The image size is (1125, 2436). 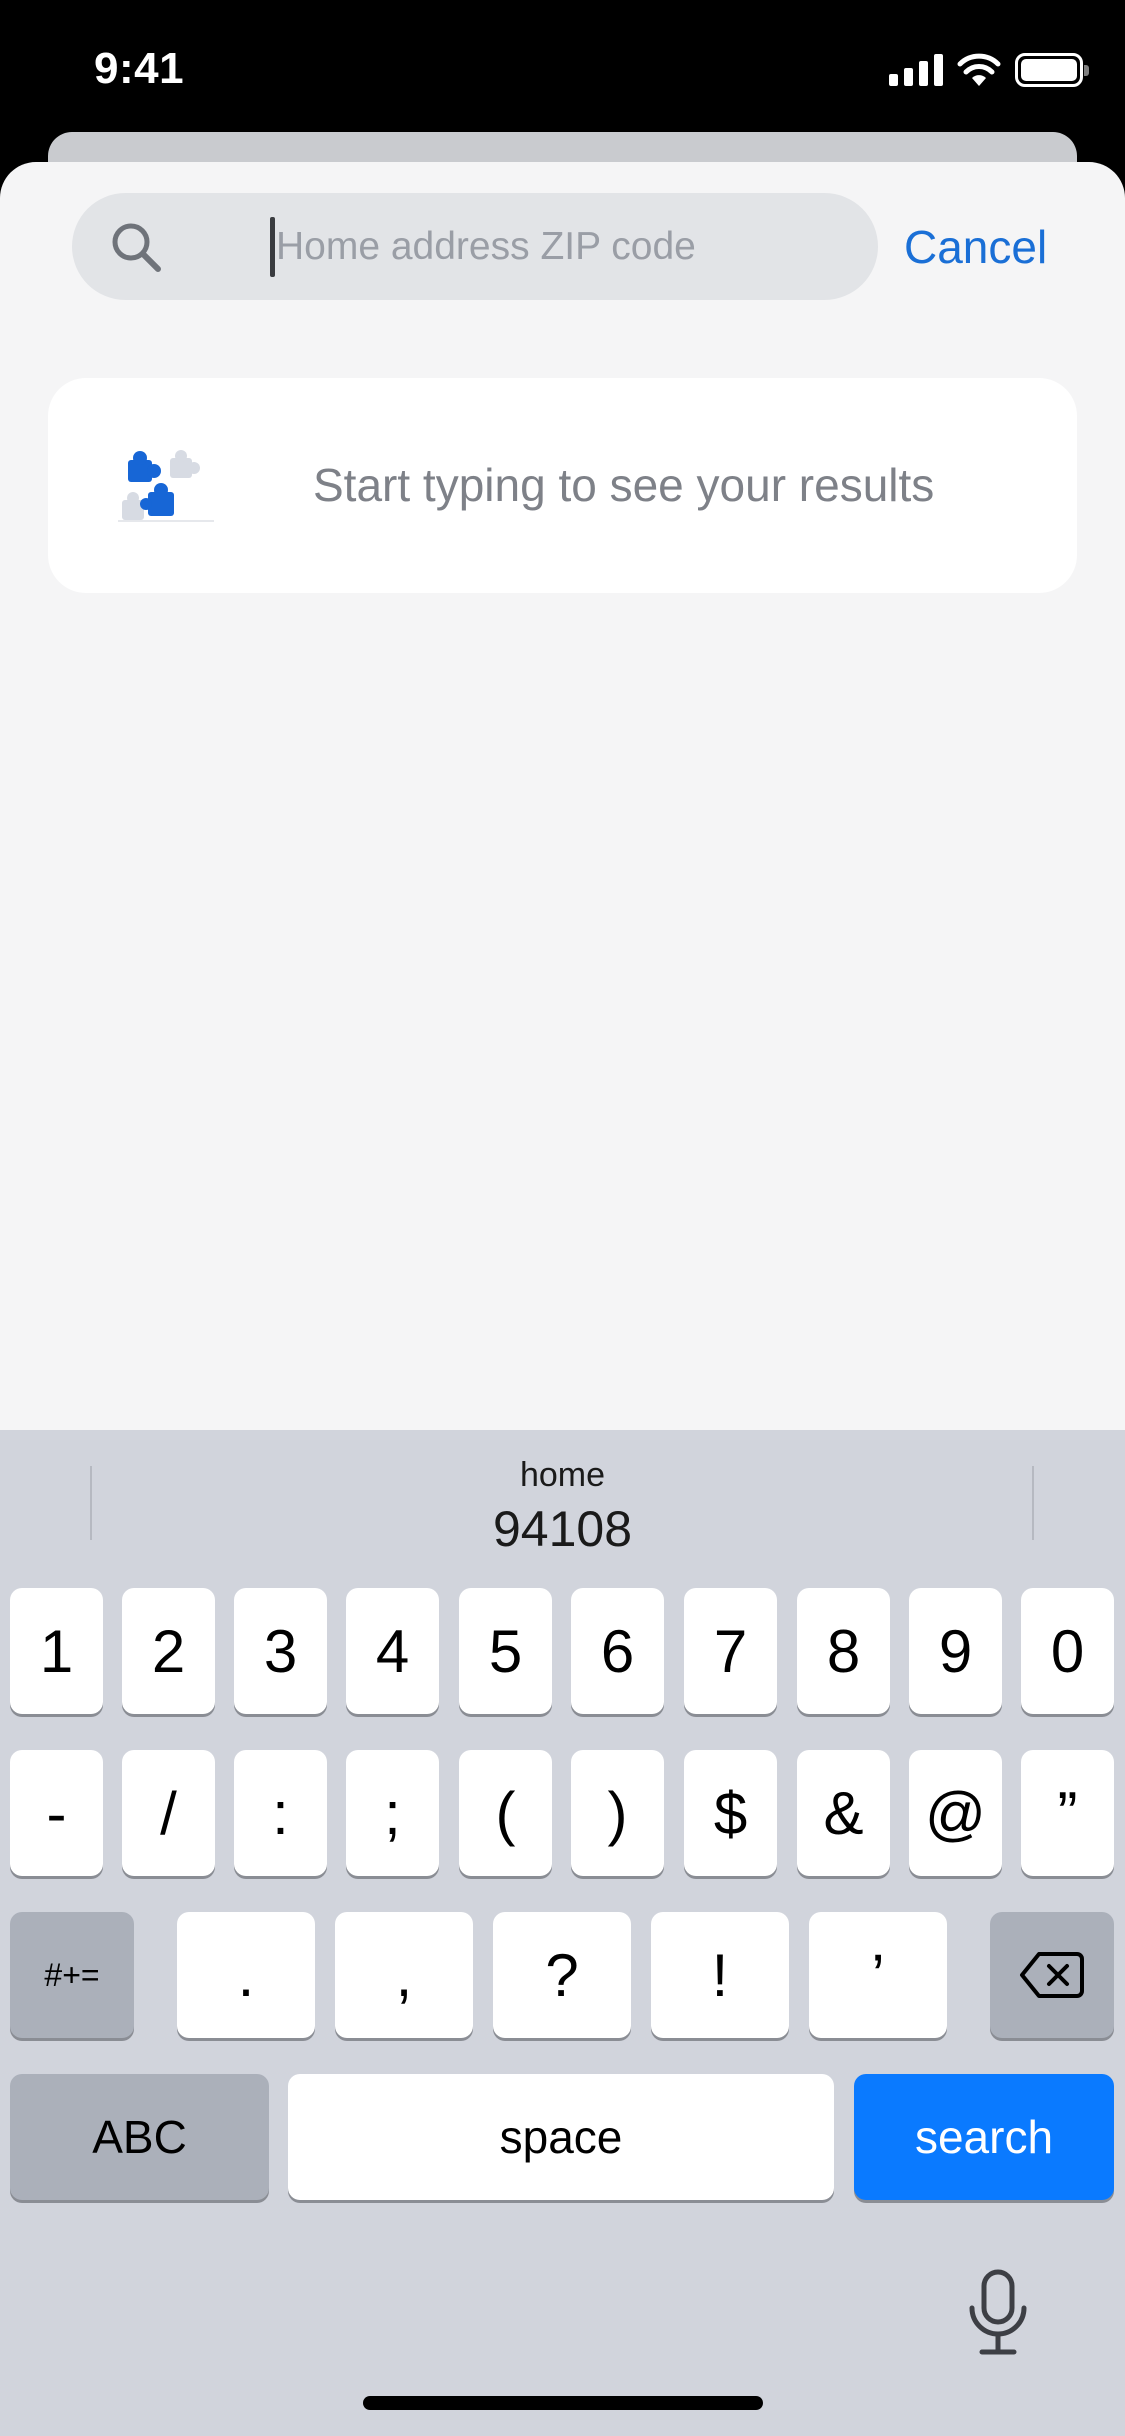 I want to click on delete-key, so click(x=1052, y=1975).